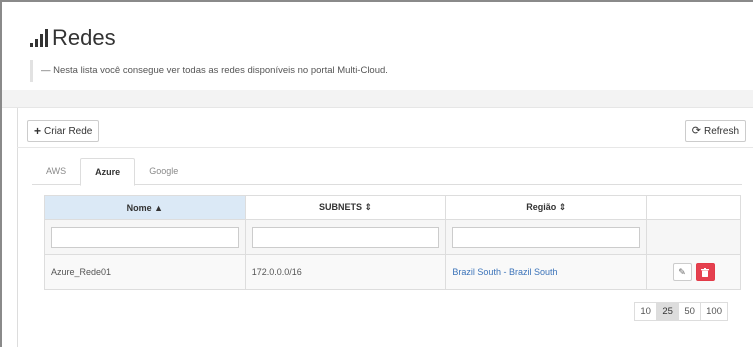  I want to click on page-size-selector: 10 25 50 100, so click(681, 311).